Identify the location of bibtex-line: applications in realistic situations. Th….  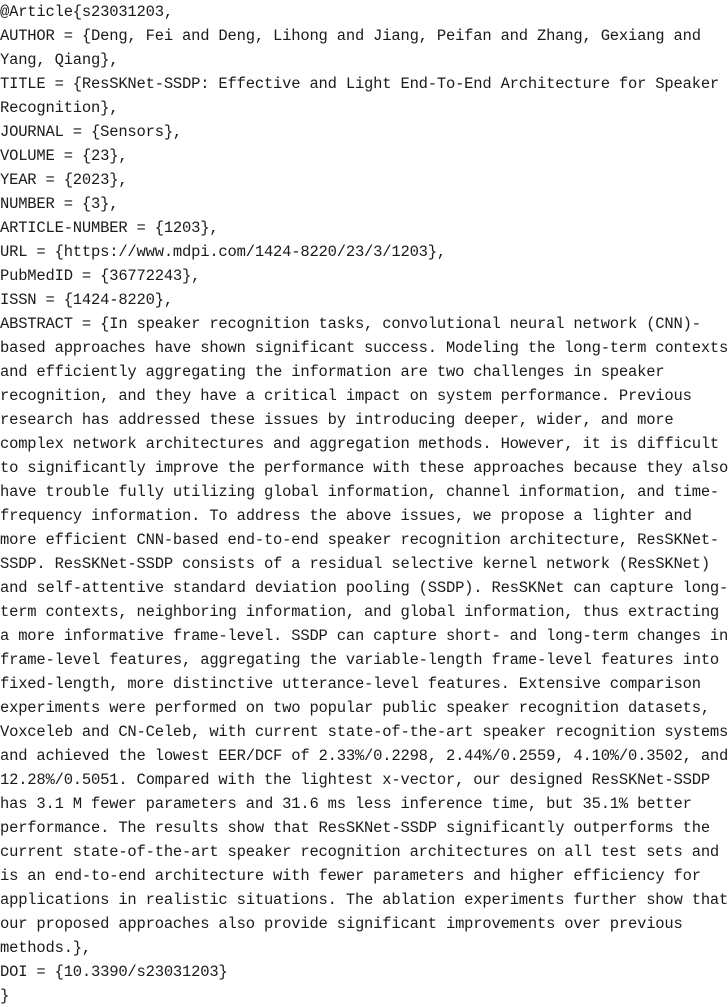
(364, 900).